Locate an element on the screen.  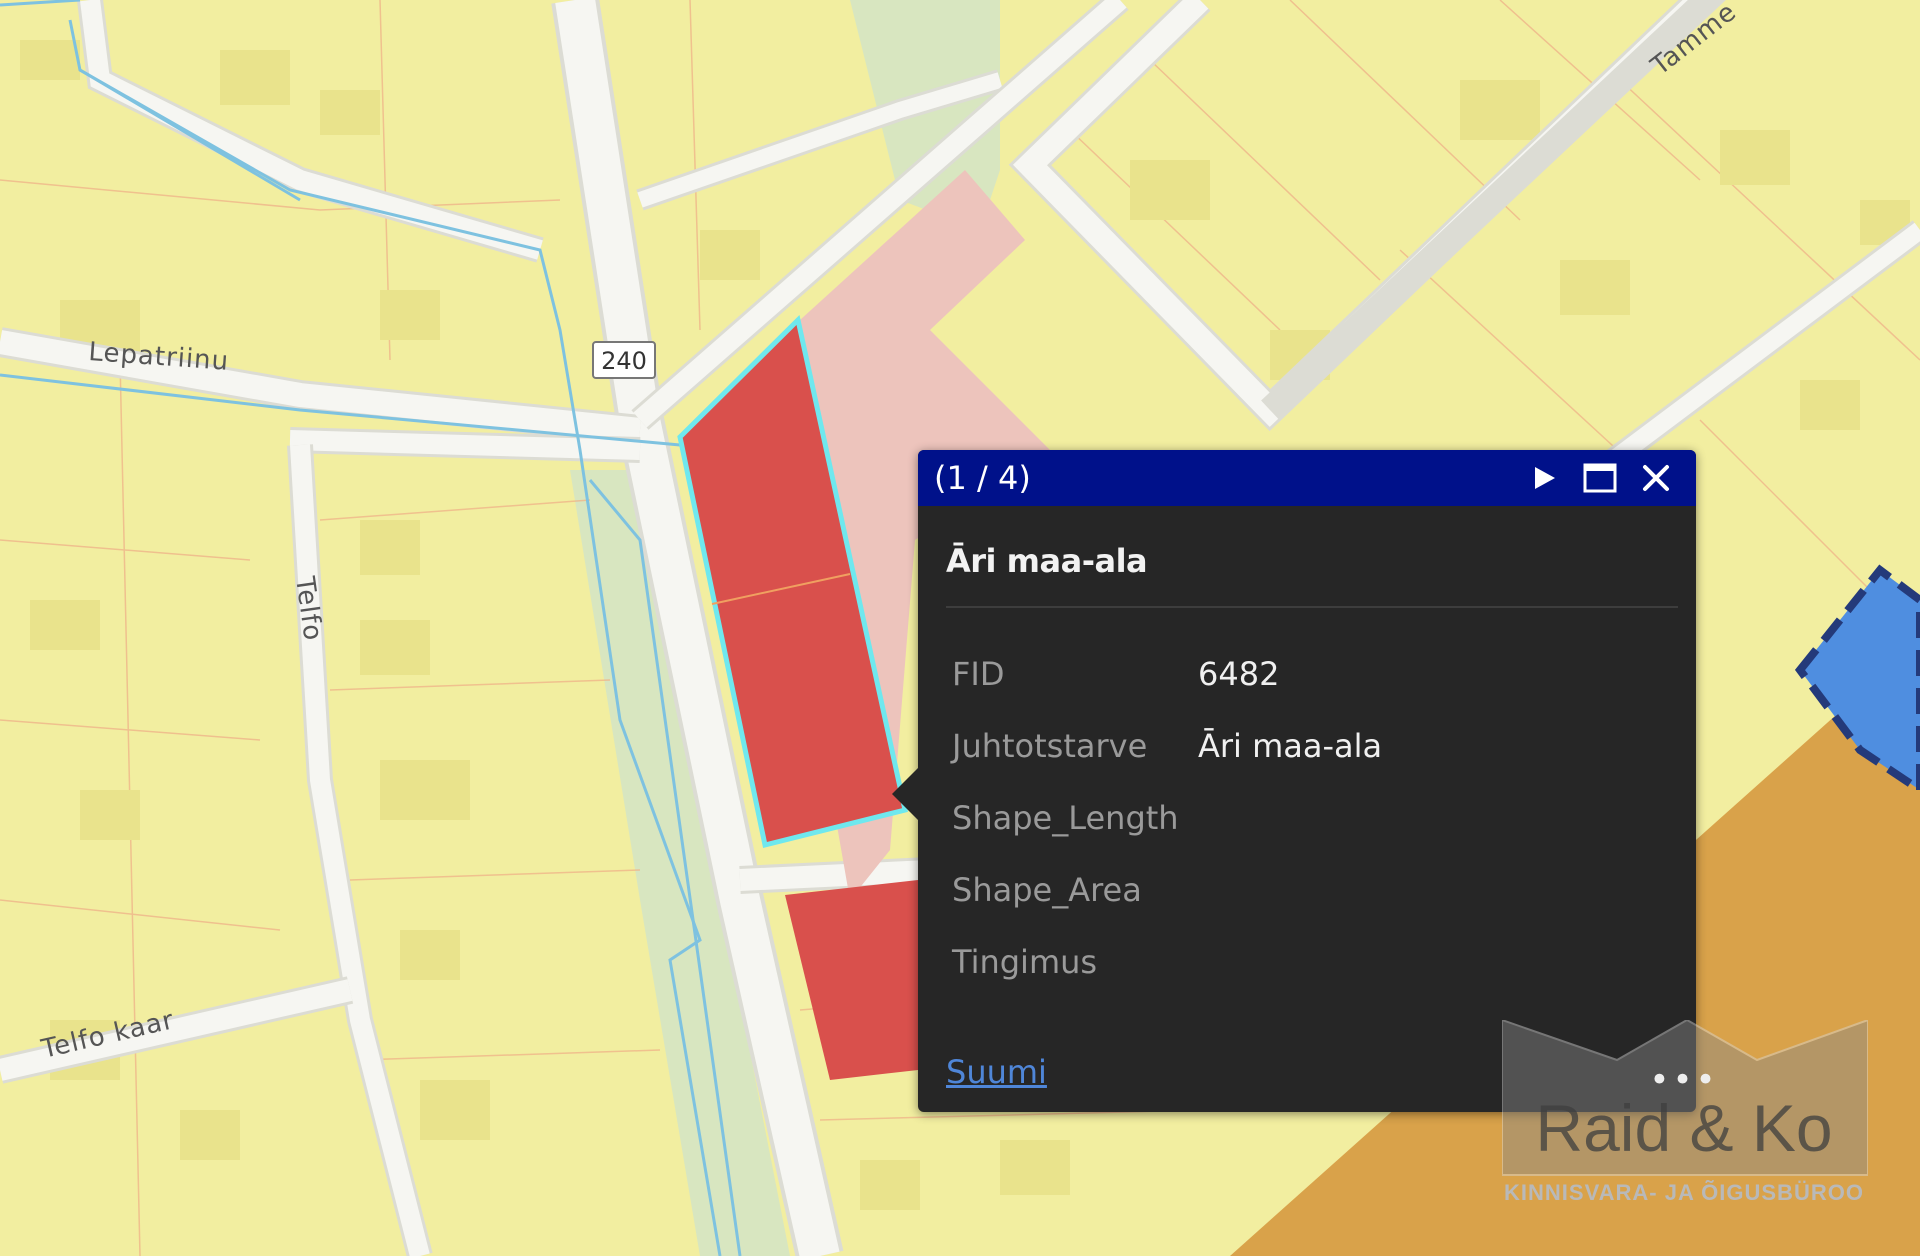
road-shield: 240 is located at coordinates (624, 360).